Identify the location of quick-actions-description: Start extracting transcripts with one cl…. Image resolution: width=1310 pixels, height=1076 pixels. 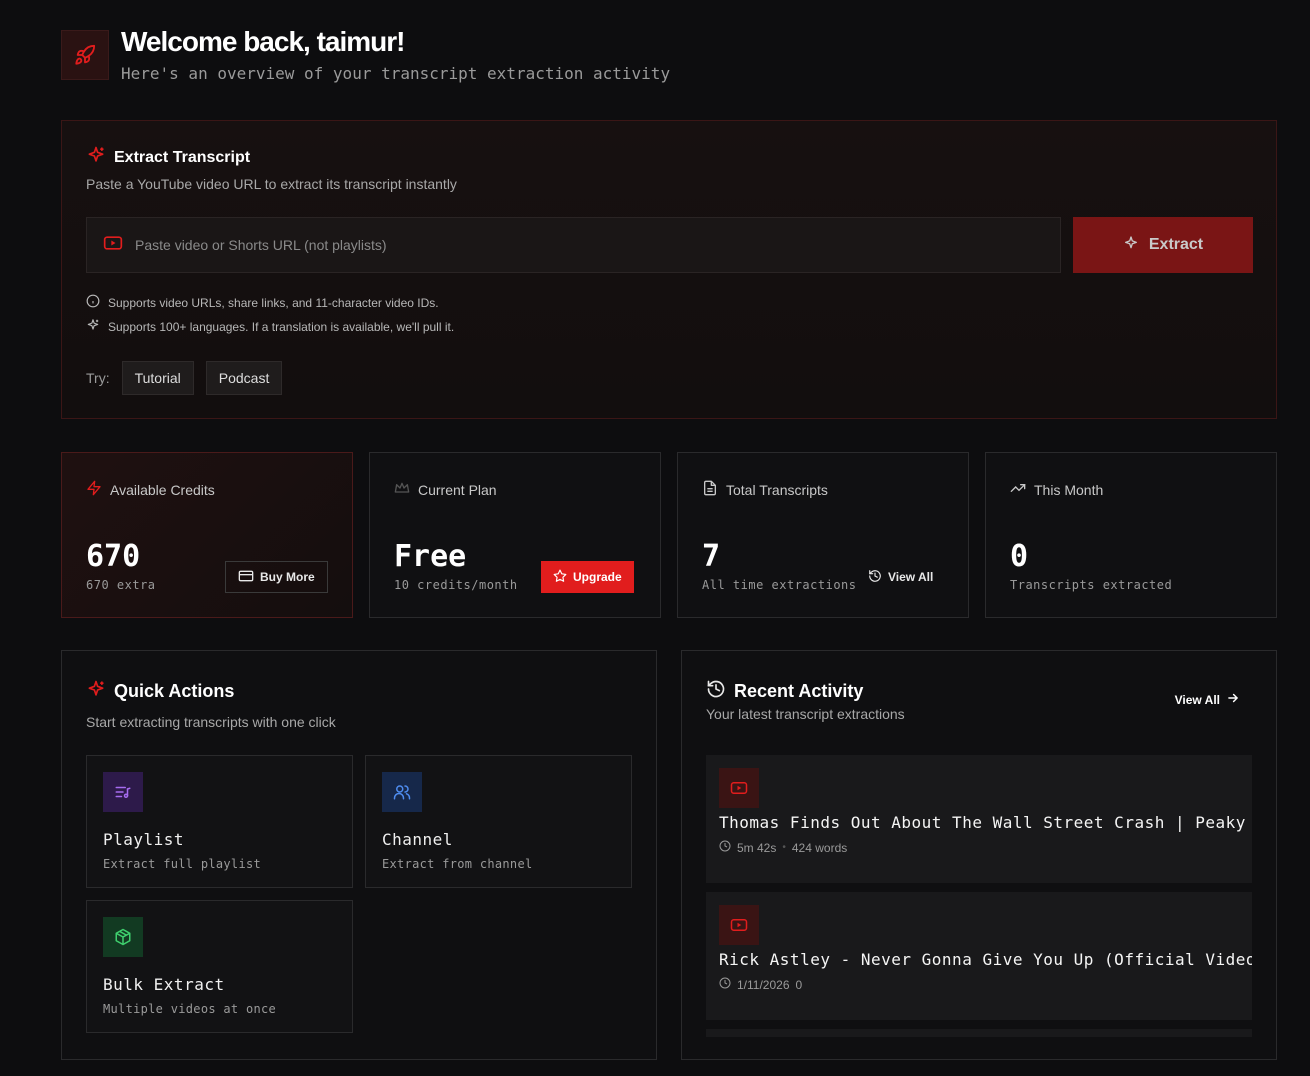
(211, 722).